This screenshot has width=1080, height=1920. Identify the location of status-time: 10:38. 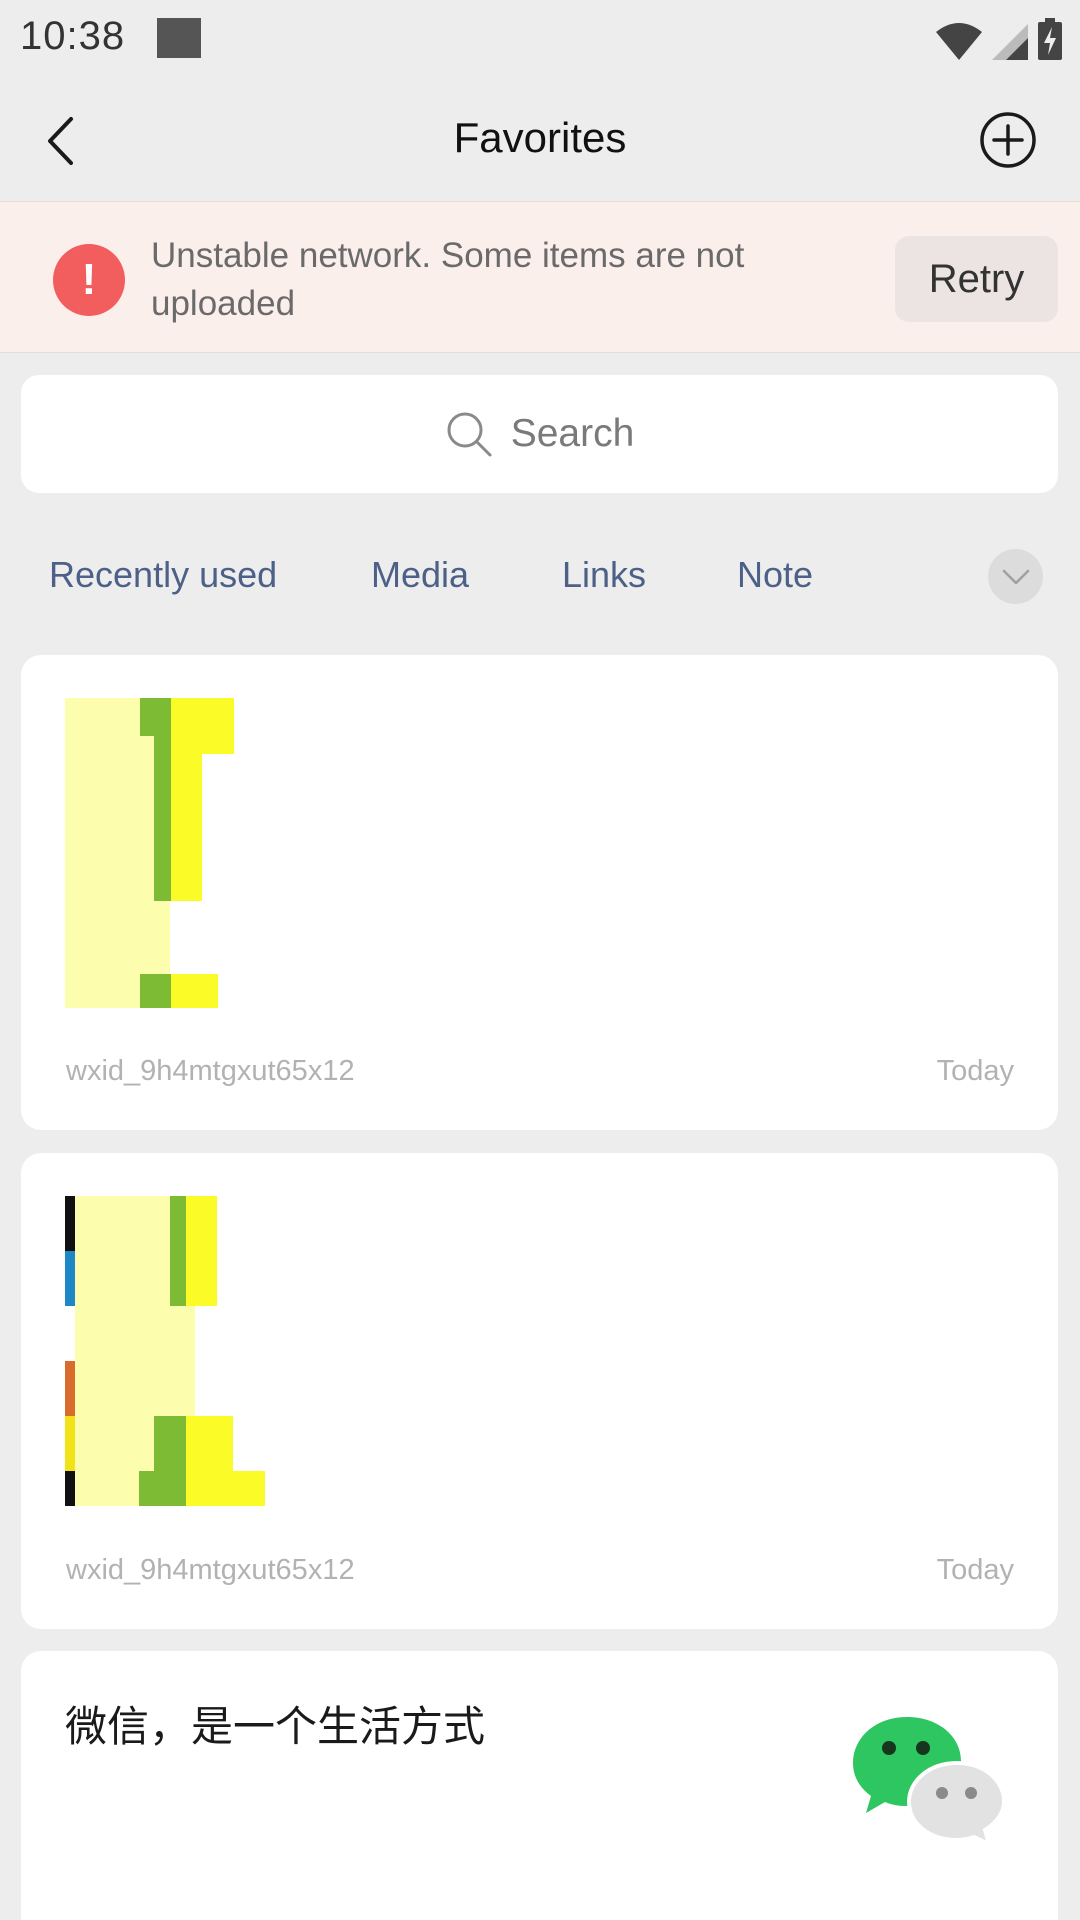
(73, 36).